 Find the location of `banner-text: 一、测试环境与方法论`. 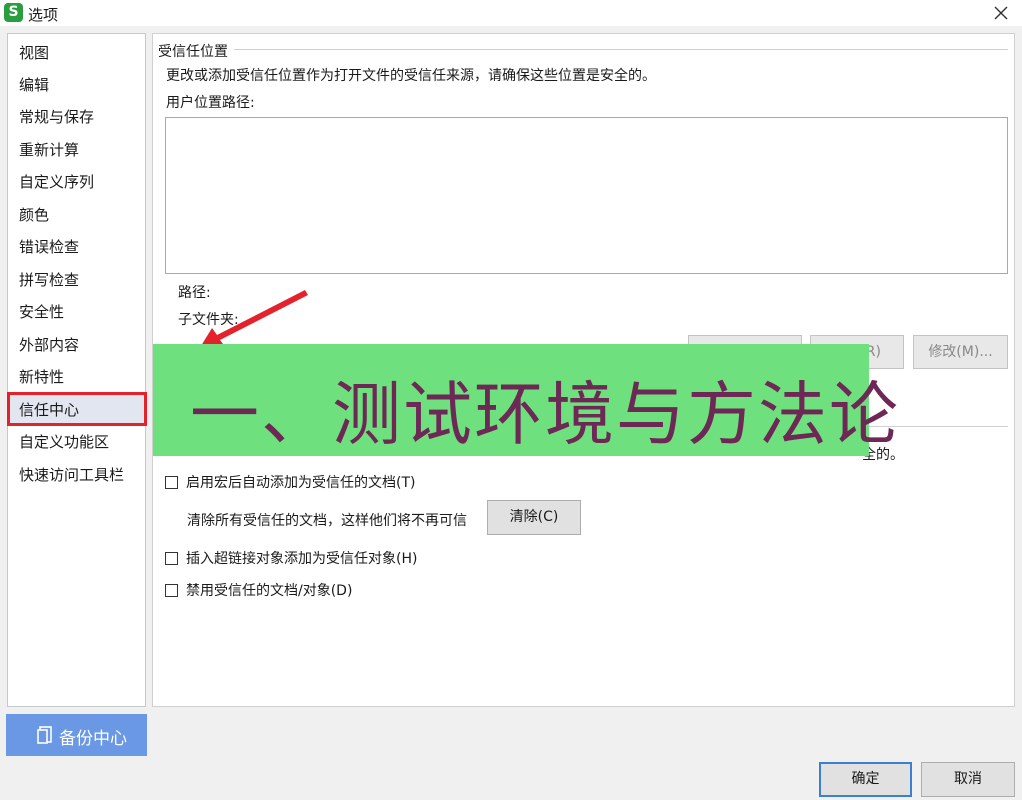

banner-text: 一、测试环境与方法论 is located at coordinates (545, 415).